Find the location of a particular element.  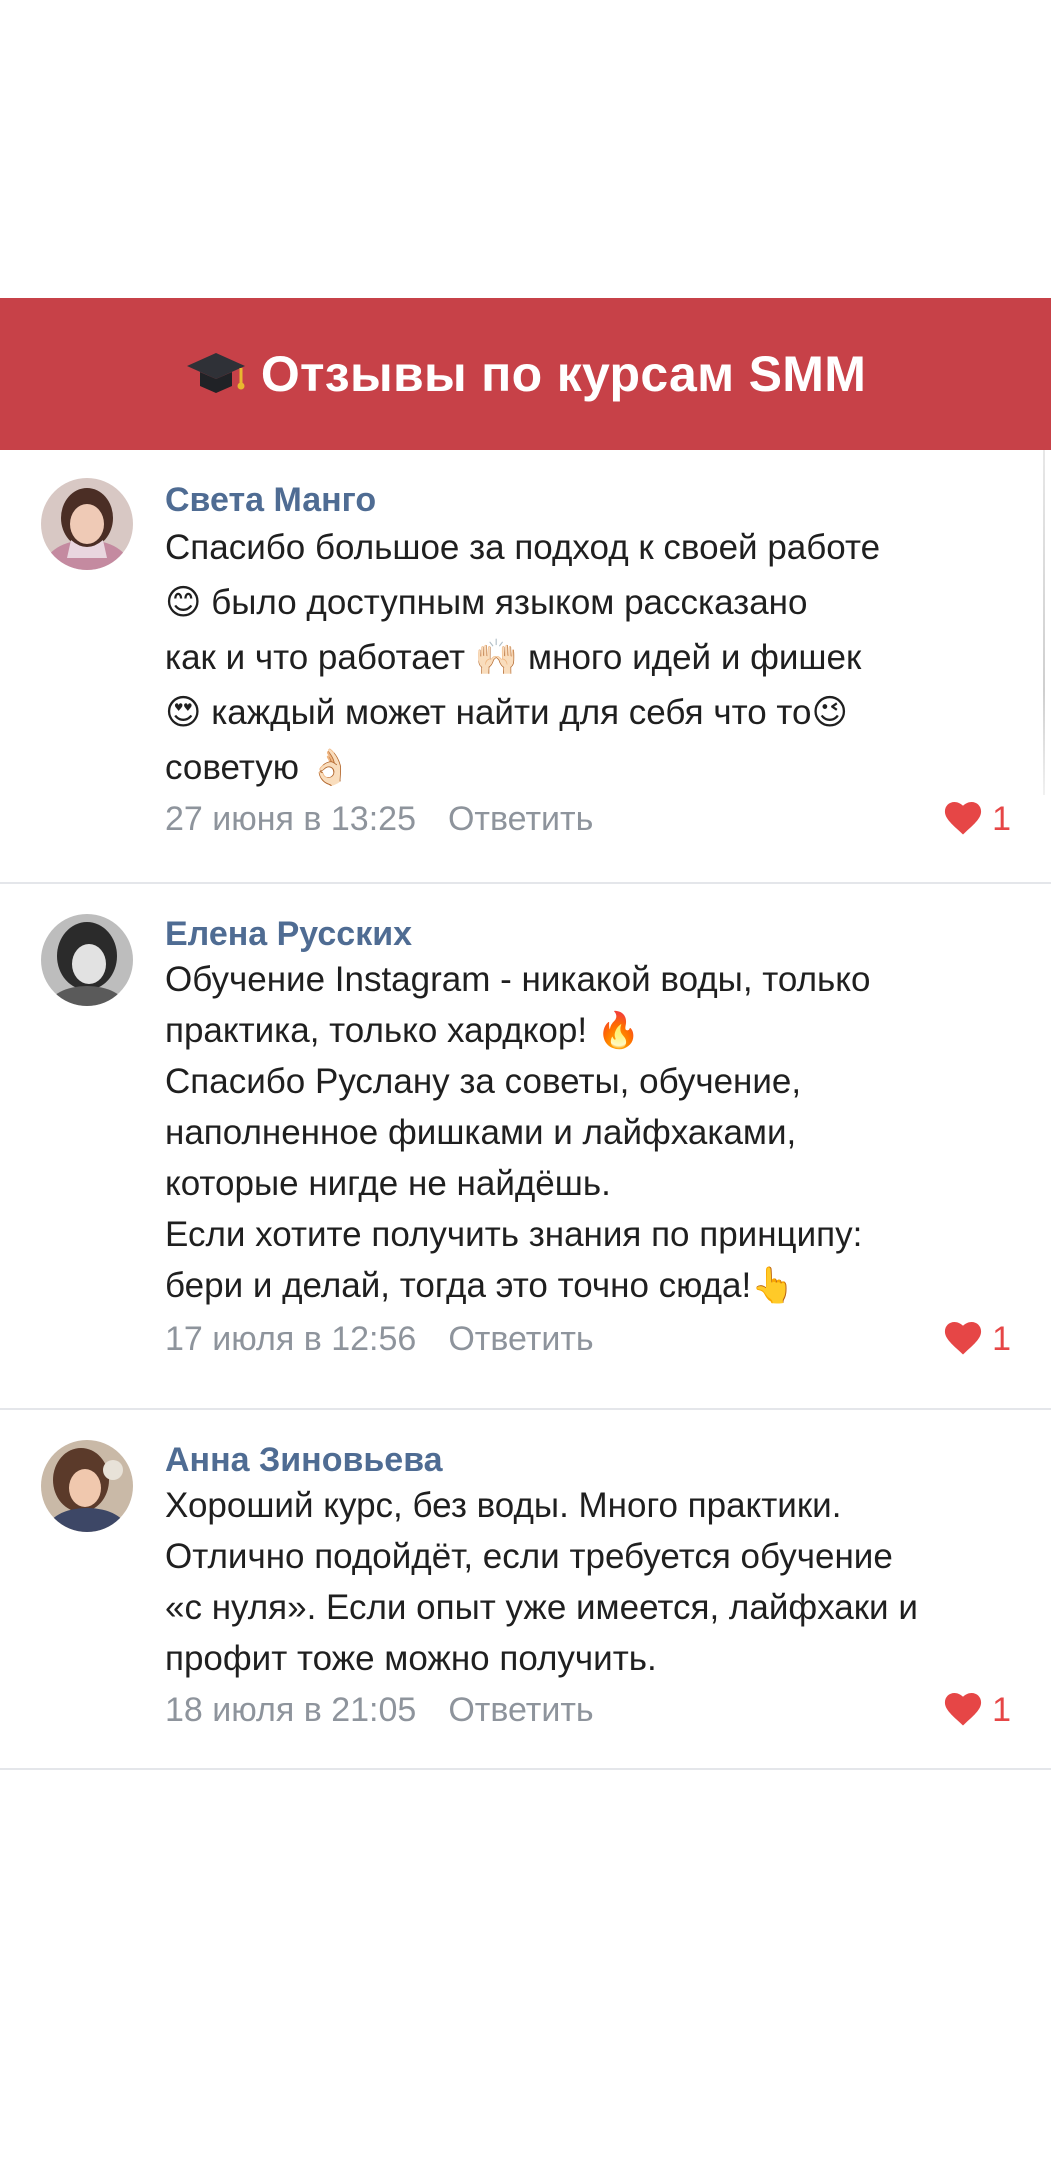

graduation-cap-icon is located at coordinates (216, 374).